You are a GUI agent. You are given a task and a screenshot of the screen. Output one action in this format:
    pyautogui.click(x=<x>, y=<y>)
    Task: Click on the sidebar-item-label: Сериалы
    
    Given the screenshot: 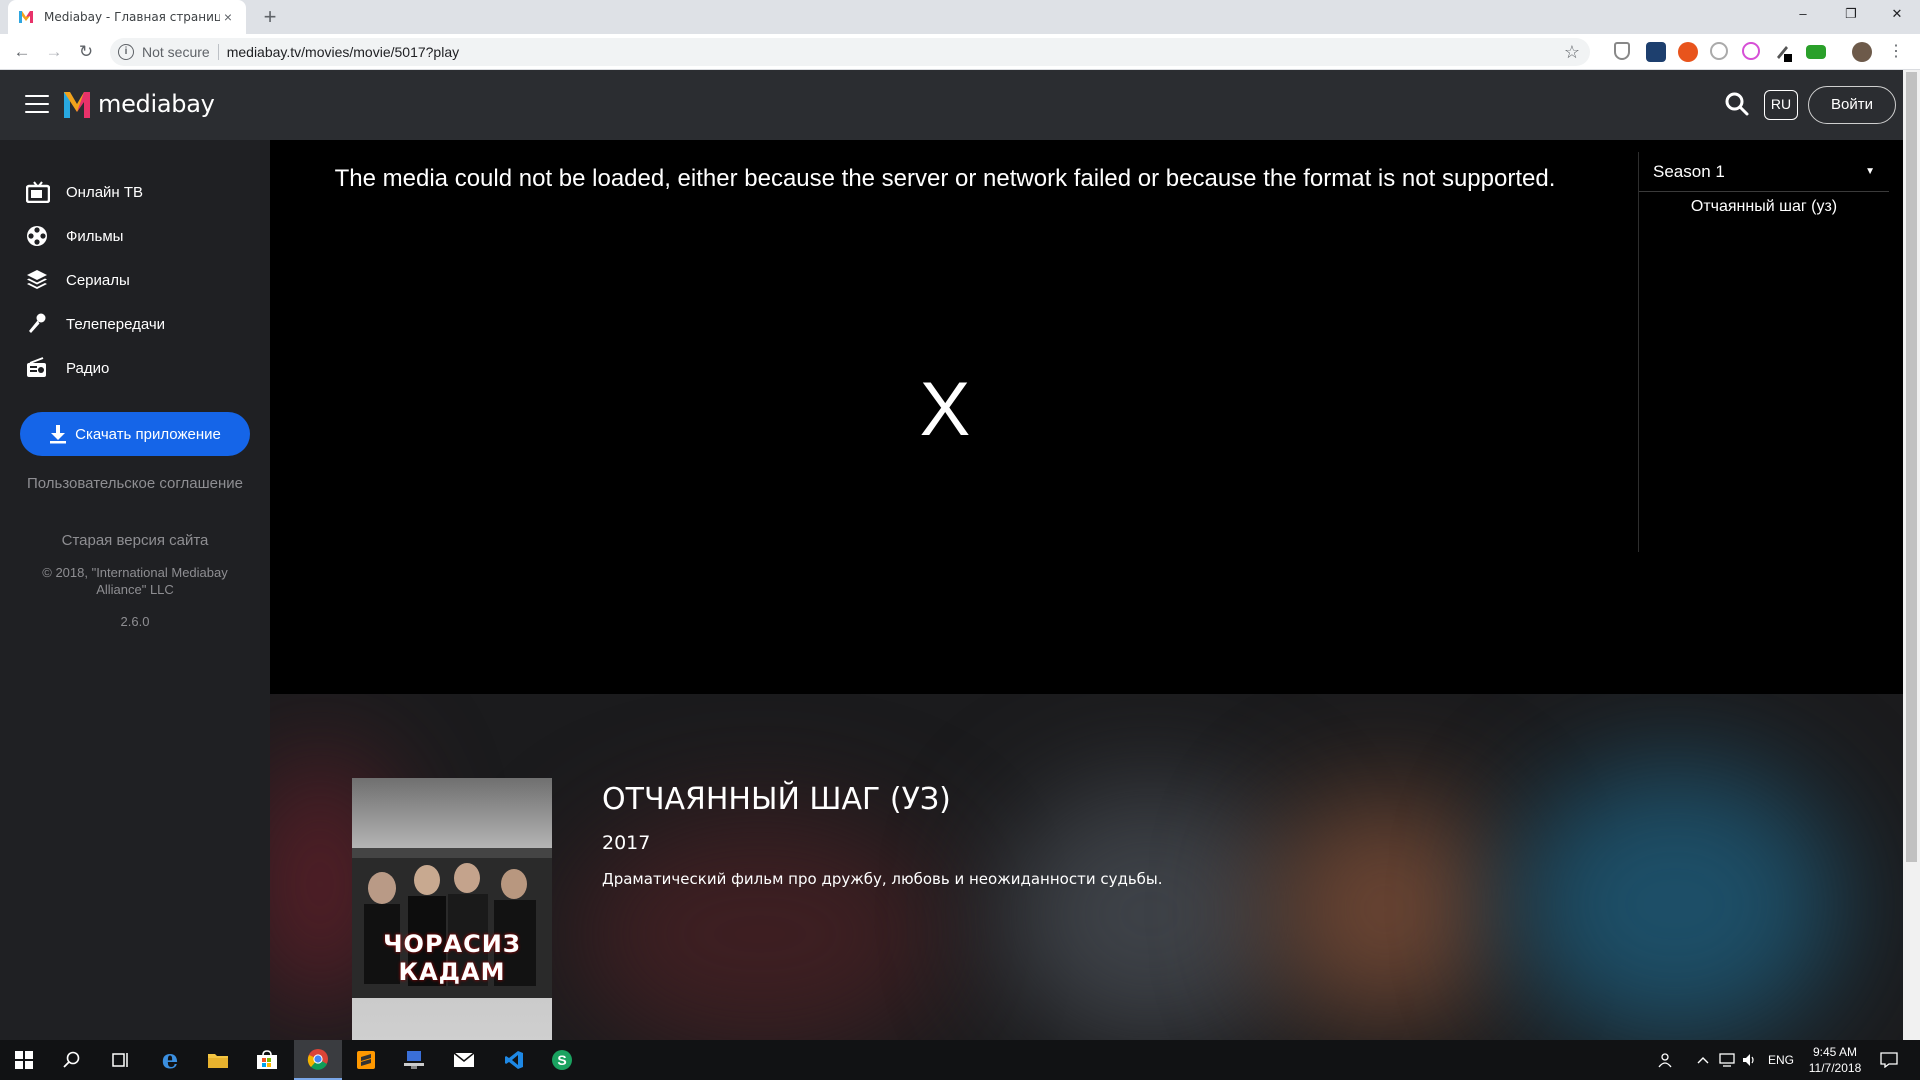 What is the action you would take?
    pyautogui.click(x=98, y=280)
    